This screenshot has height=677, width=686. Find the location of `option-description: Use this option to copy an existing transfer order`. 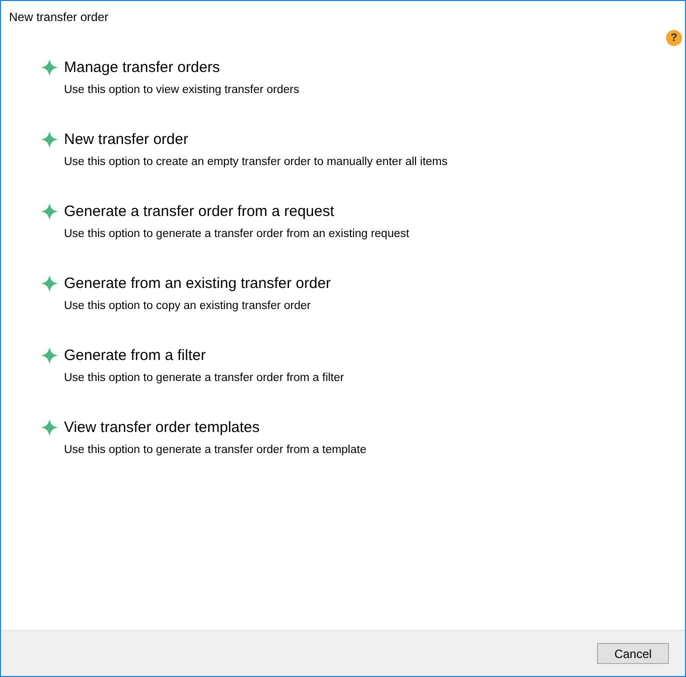

option-description: Use this option to copy an existing transfer order is located at coordinates (188, 306).